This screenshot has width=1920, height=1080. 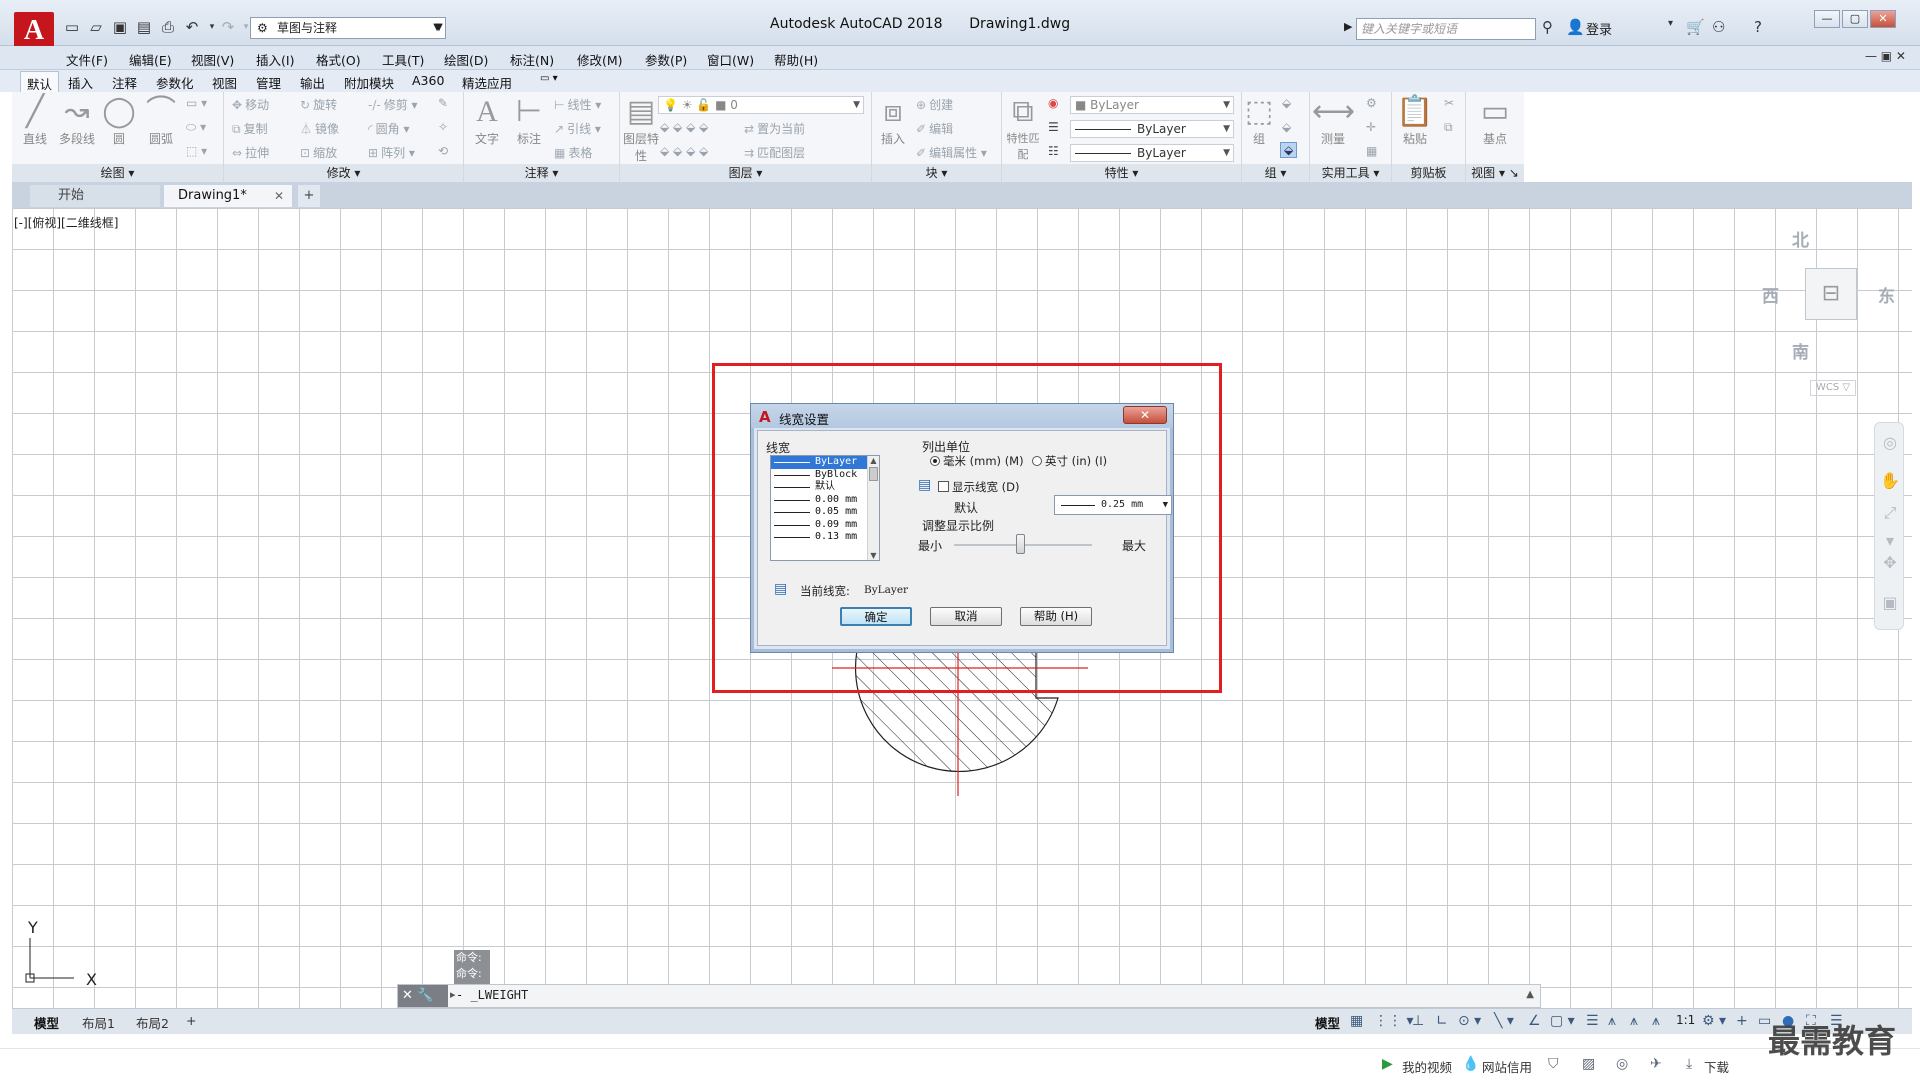 What do you see at coordinates (962, 416) in the screenshot?
I see `dialog-title-bar: A 线宽设置 ✕` at bounding box center [962, 416].